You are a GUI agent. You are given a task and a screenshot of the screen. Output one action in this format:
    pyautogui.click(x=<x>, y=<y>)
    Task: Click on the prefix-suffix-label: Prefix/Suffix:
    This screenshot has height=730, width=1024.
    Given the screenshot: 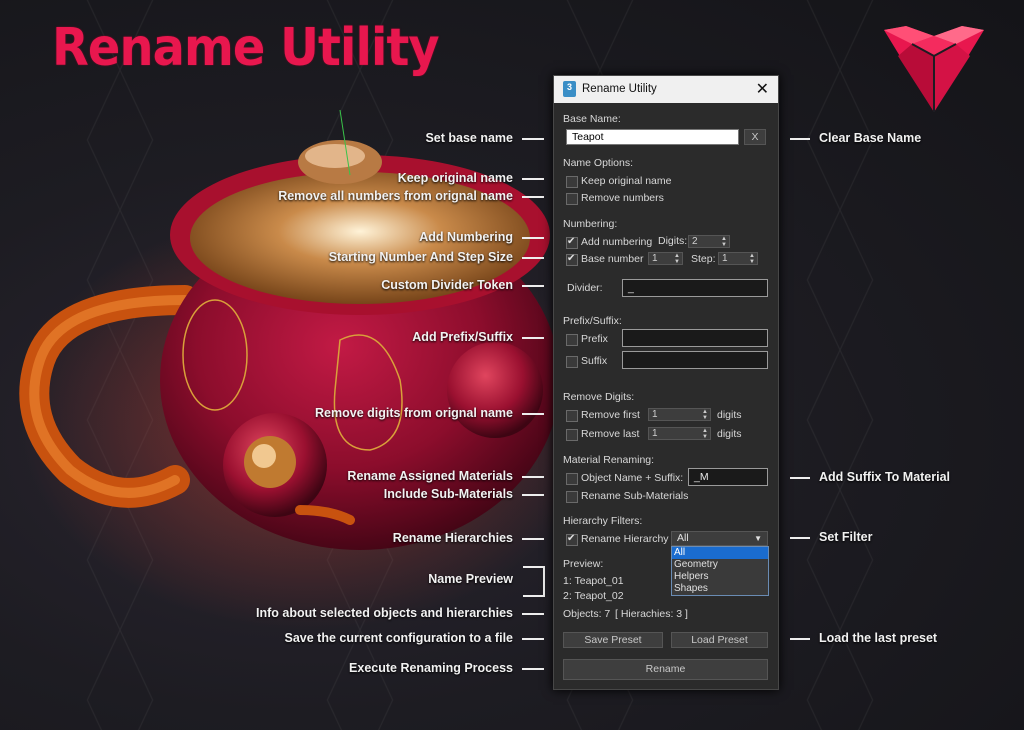 What is the action you would take?
    pyautogui.click(x=592, y=321)
    